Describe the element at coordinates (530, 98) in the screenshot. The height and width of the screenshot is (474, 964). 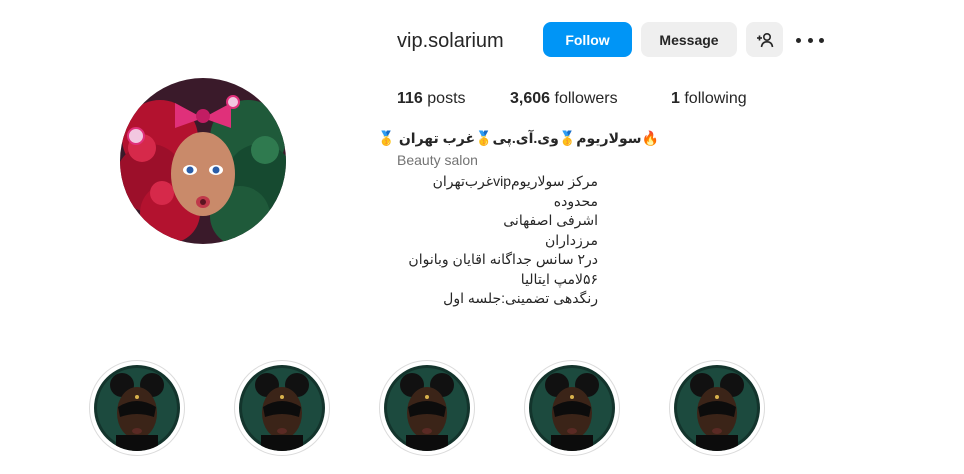
I see `followers-count: 3,606` at that location.